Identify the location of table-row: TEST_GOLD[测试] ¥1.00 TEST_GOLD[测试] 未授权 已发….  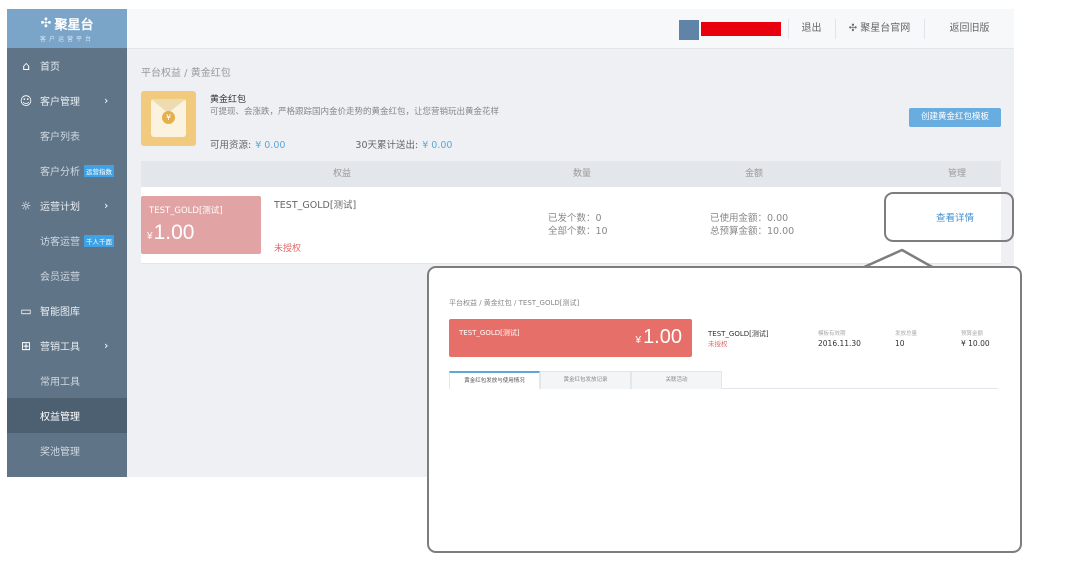
(571, 225).